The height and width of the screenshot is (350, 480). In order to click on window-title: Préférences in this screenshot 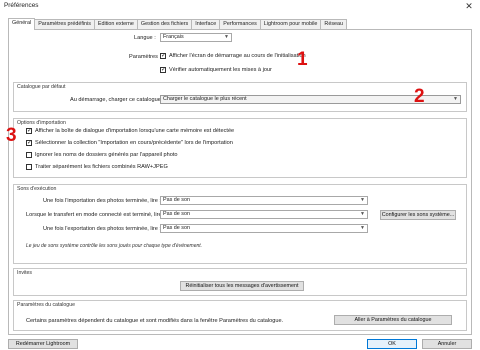, I will do `click(21, 5)`.